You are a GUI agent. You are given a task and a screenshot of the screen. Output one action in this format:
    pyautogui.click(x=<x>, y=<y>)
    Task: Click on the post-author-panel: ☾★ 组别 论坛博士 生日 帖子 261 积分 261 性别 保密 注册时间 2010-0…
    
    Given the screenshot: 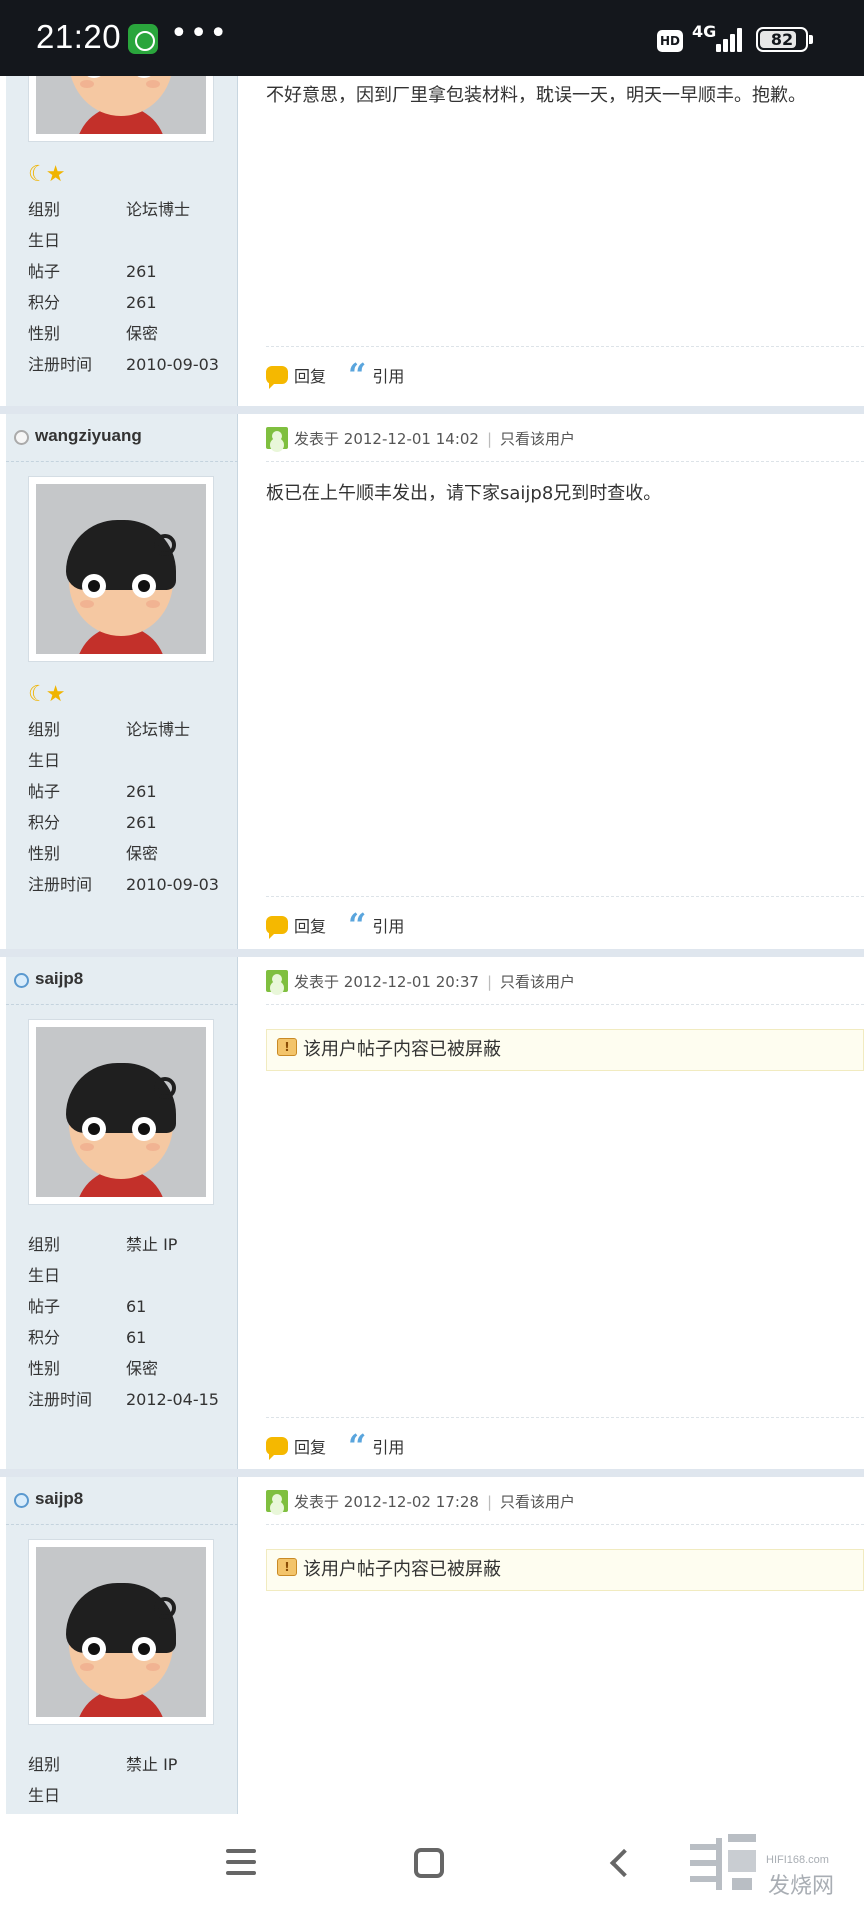 What is the action you would take?
    pyautogui.click(x=122, y=241)
    